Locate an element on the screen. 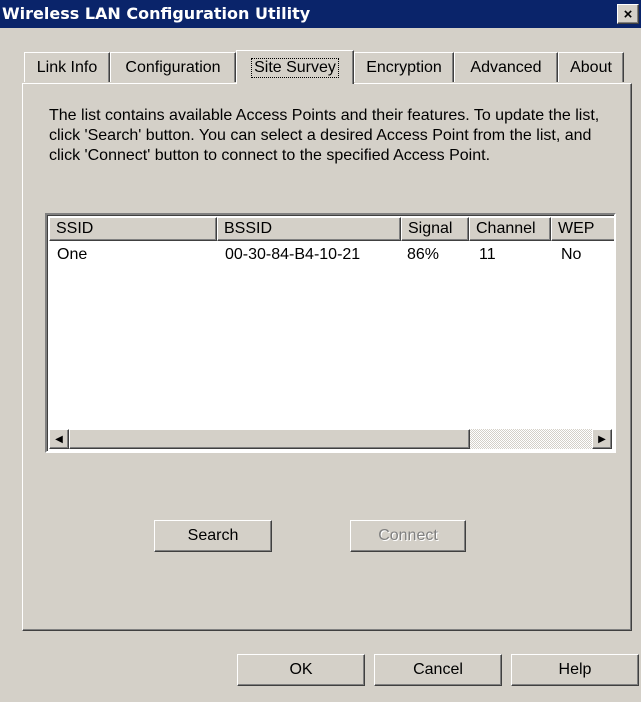 This screenshot has width=641, height=702. tab-label: About is located at coordinates (591, 67).